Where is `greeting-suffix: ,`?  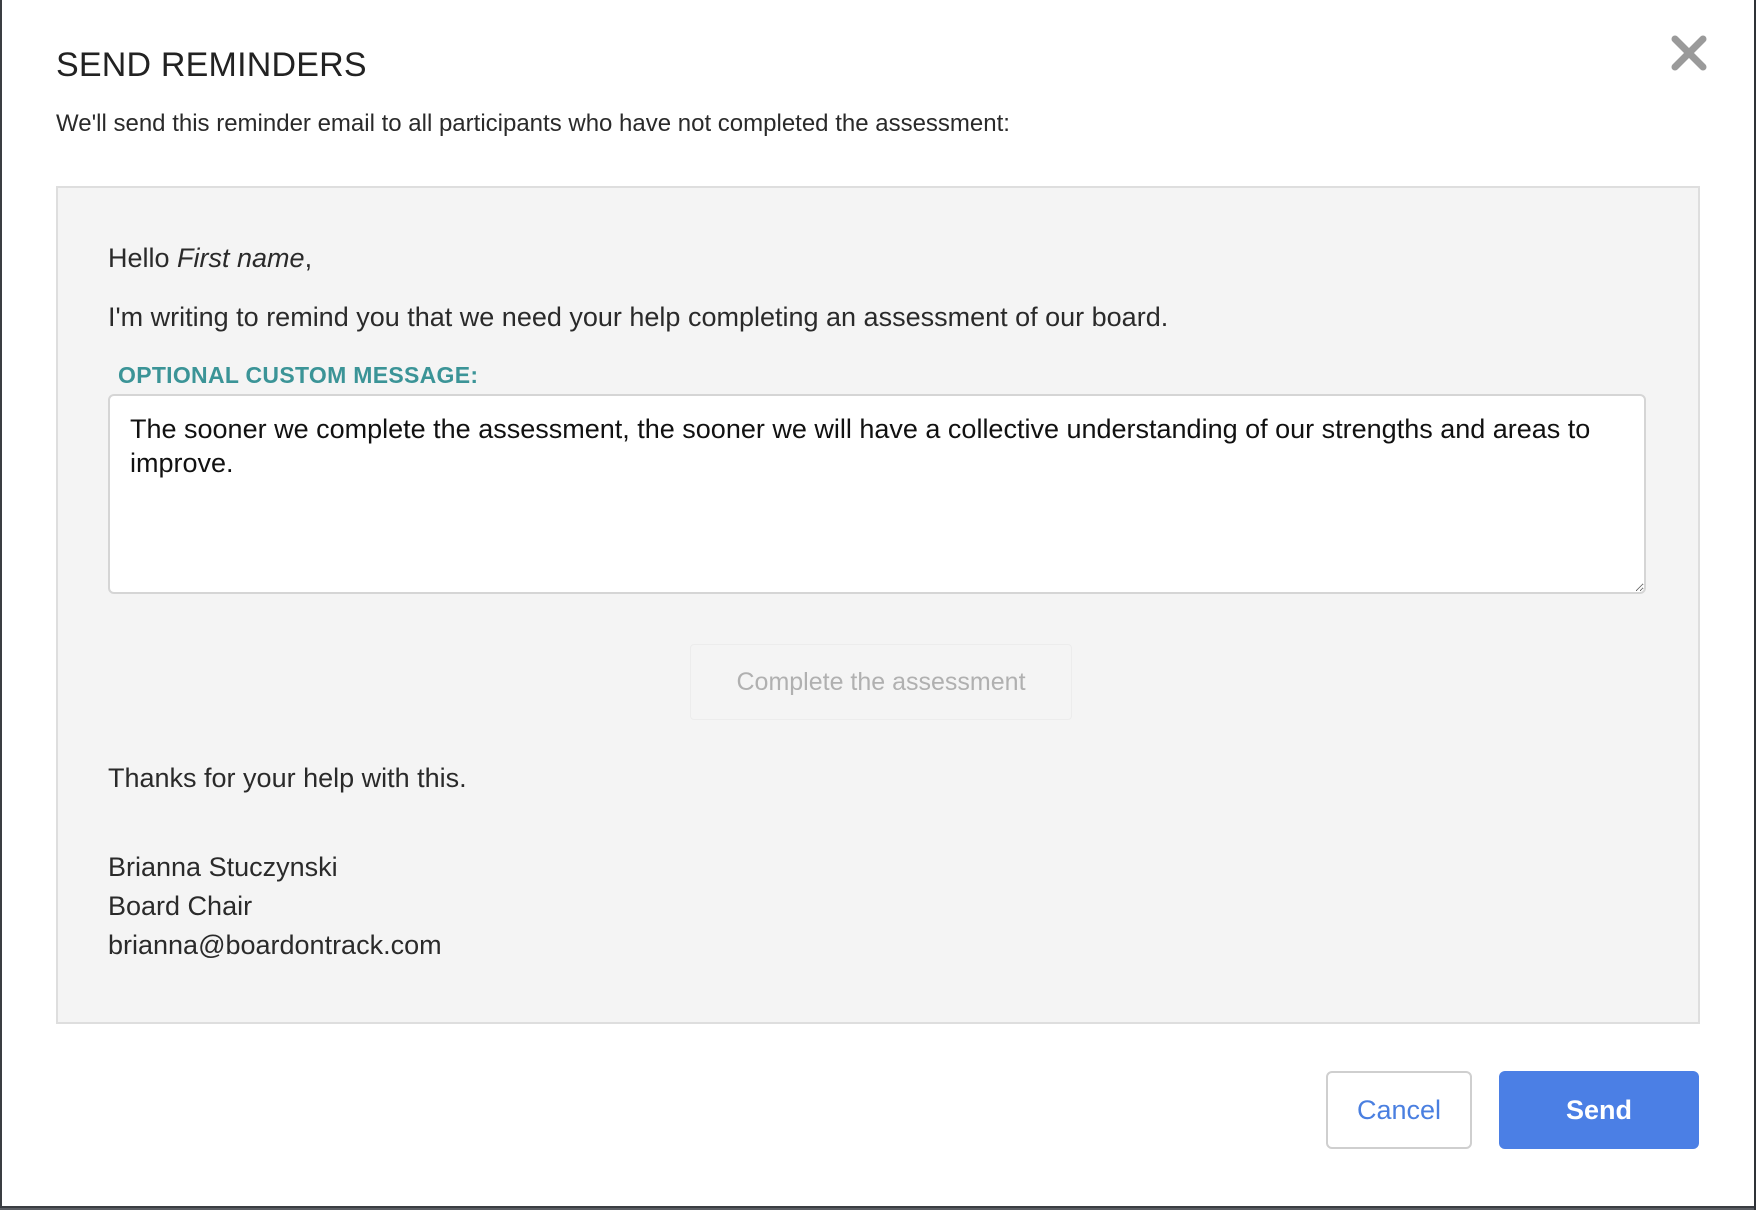
greeting-suffix: , is located at coordinates (308, 258).